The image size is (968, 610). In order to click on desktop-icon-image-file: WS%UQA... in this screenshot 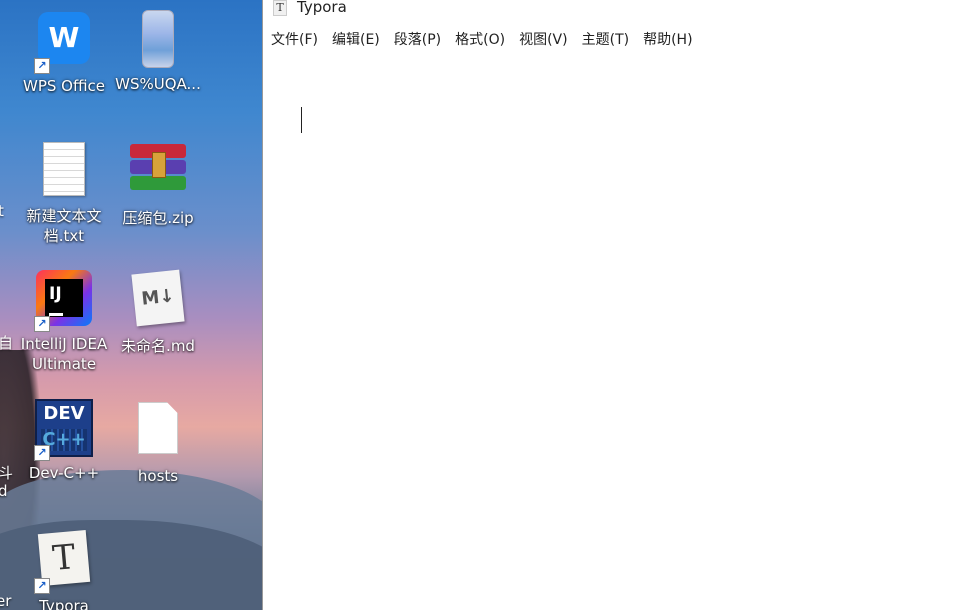, I will do `click(158, 51)`.